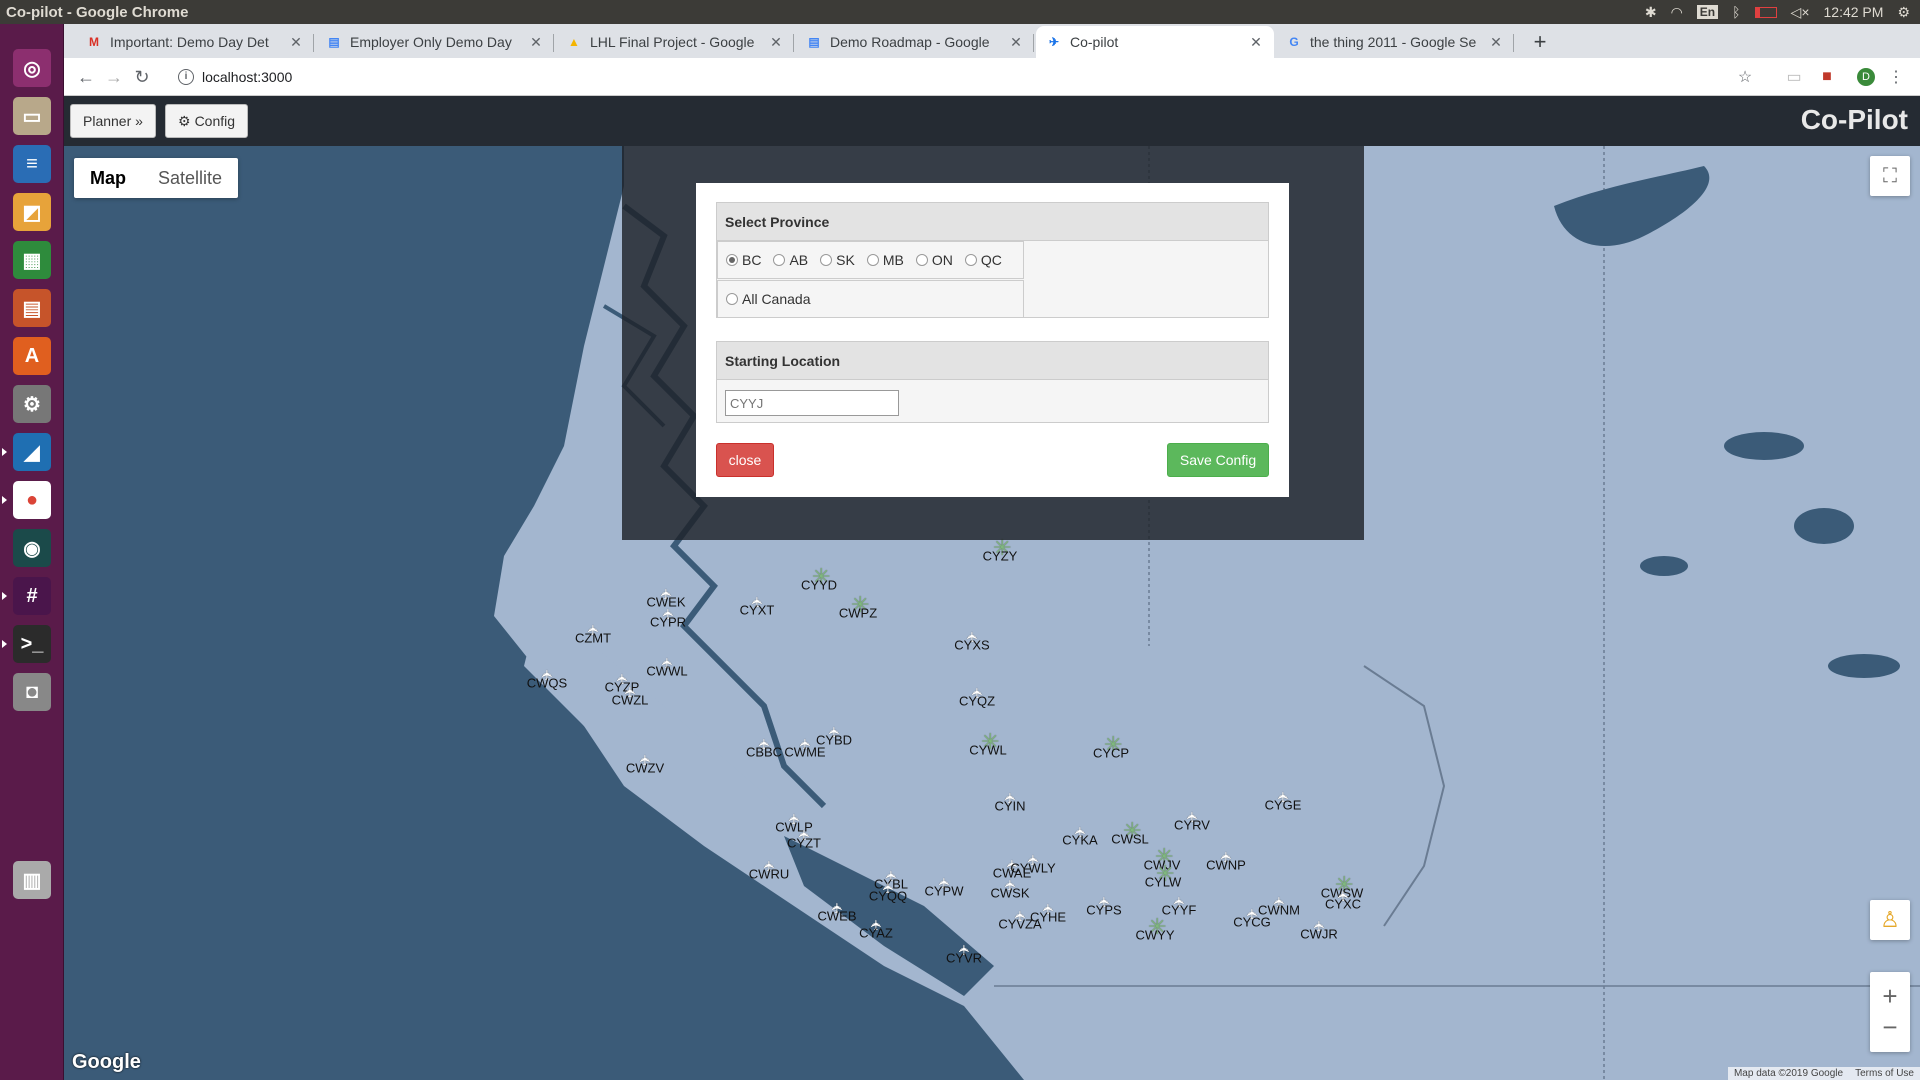 The width and height of the screenshot is (1920, 1080). Describe the element at coordinates (195, 42) in the screenshot. I see `tab-0: M Important: Demo Day Det ✕` at that location.